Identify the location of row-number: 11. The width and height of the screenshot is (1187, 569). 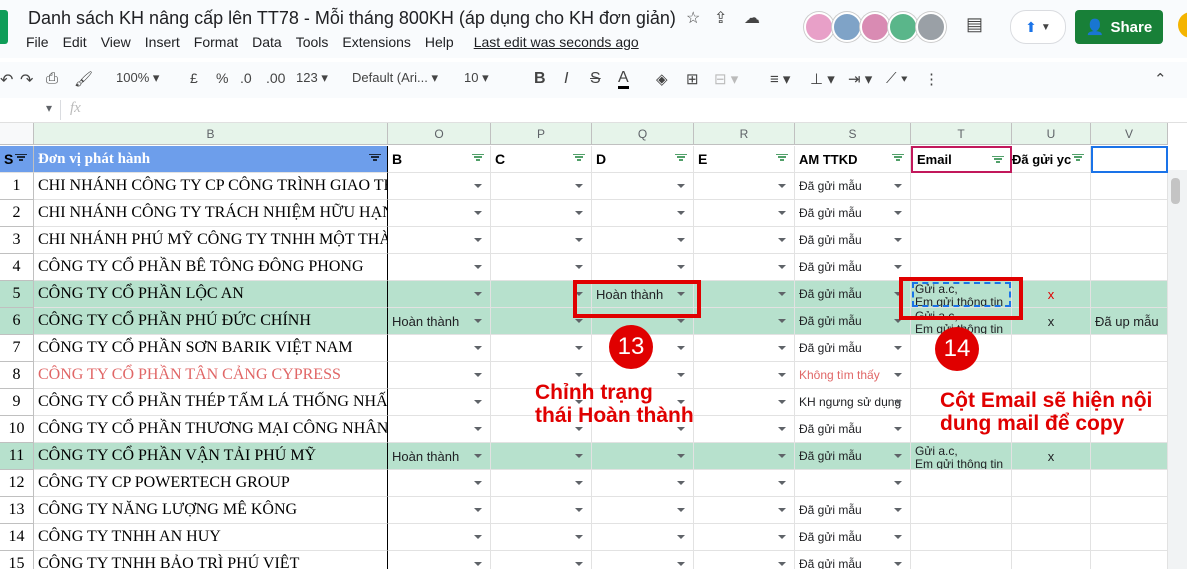
(17, 456).